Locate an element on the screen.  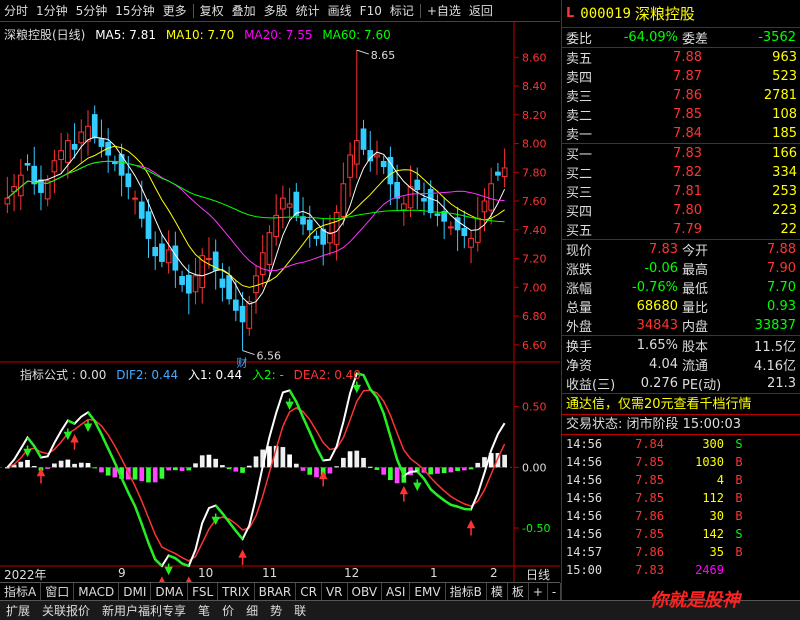
stat-value: 0.276 is located at coordinates (659, 383).